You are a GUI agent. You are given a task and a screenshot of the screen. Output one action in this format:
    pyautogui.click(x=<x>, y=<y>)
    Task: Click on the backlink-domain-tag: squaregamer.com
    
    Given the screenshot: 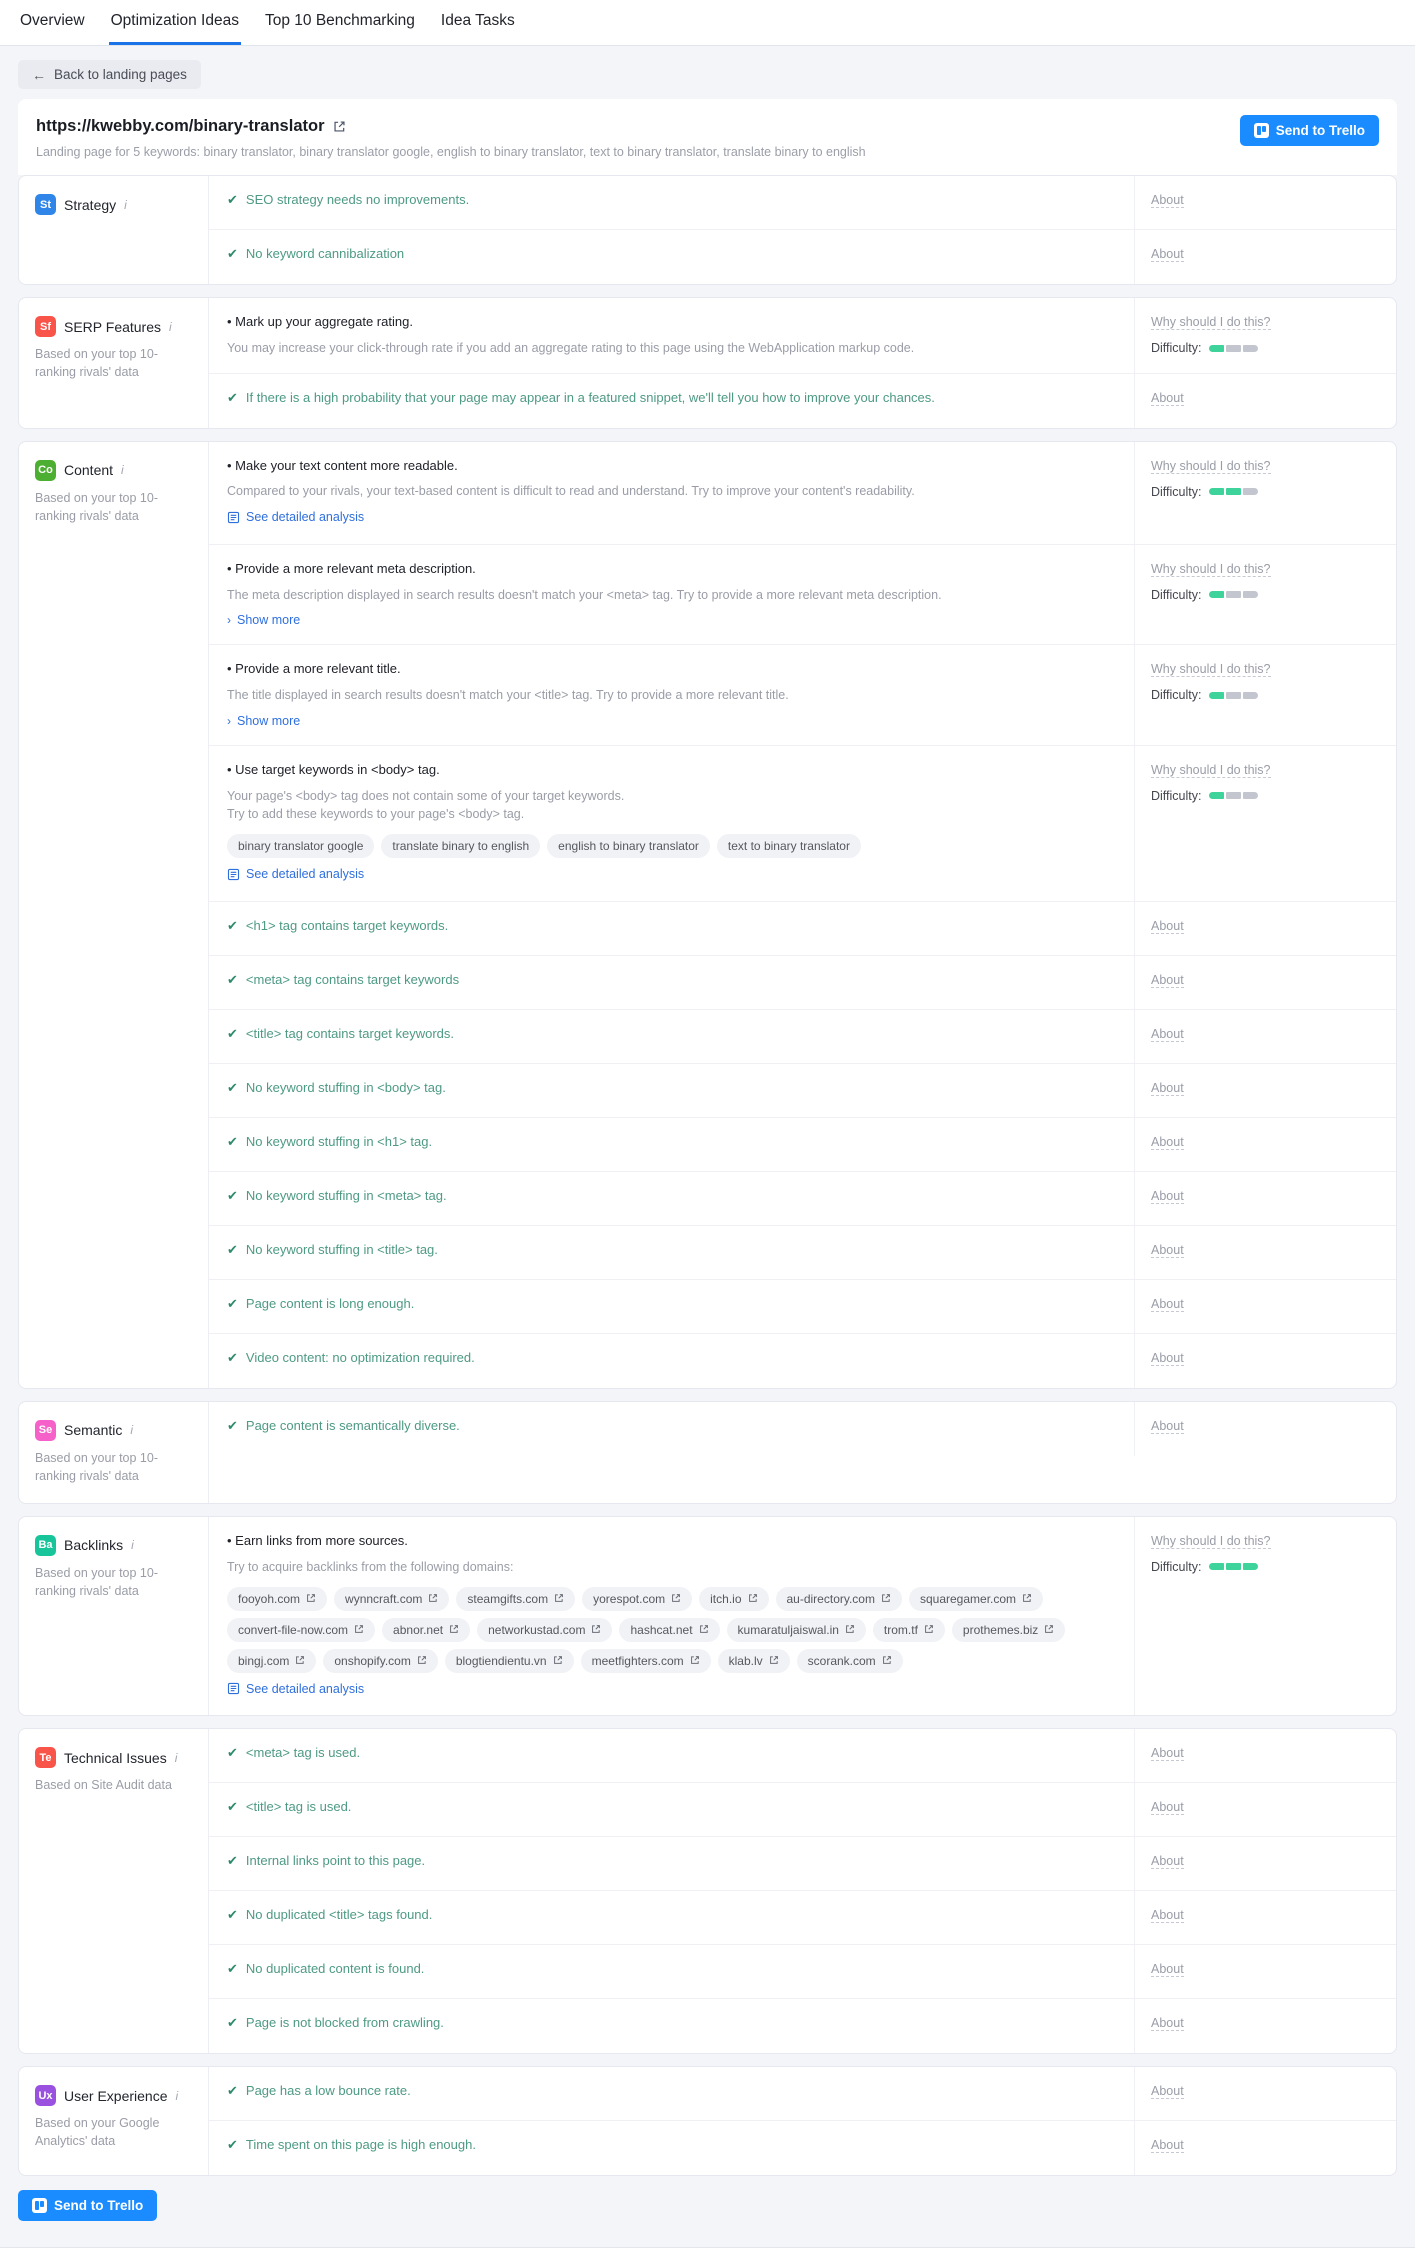 What is the action you would take?
    pyautogui.click(x=976, y=1598)
    